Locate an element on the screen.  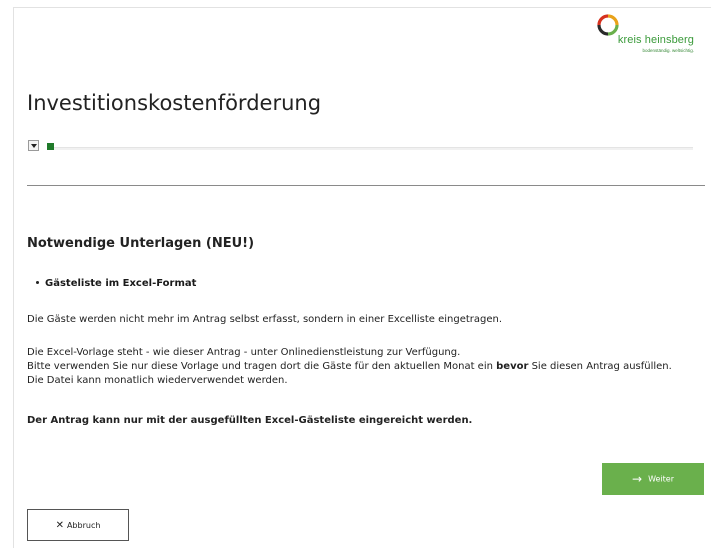
paragraph-3-post: Sie diesen Antrag ausfüllen. is located at coordinates (600, 366).